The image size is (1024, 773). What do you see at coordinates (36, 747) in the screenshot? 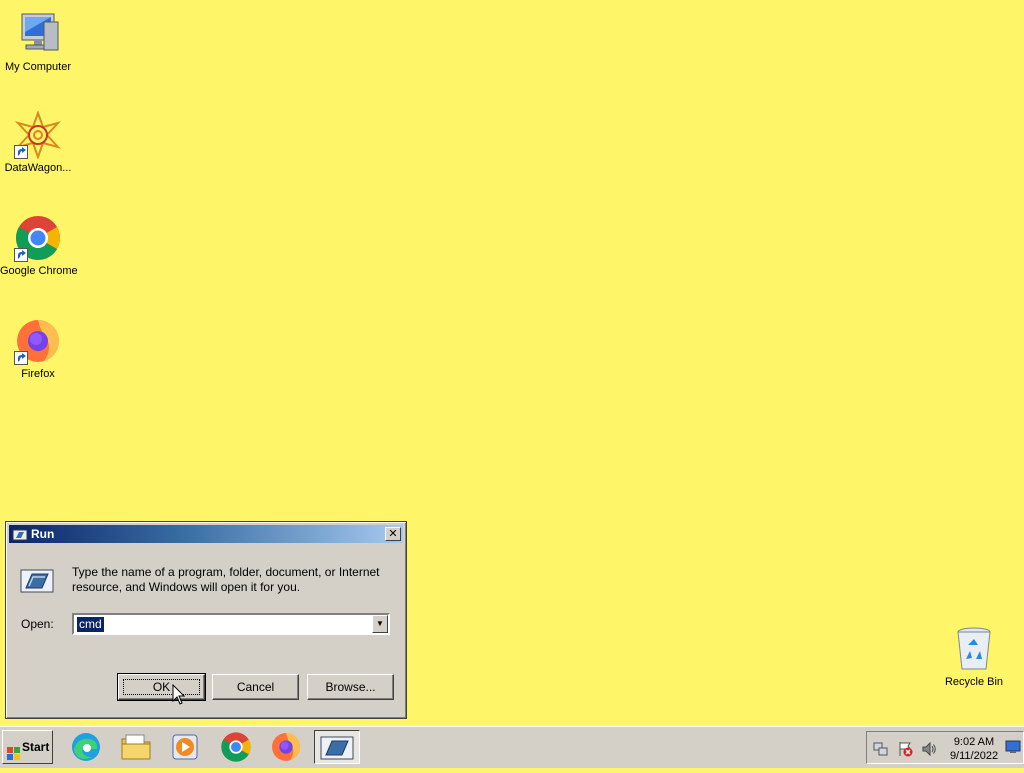
I see `start-label: Start` at bounding box center [36, 747].